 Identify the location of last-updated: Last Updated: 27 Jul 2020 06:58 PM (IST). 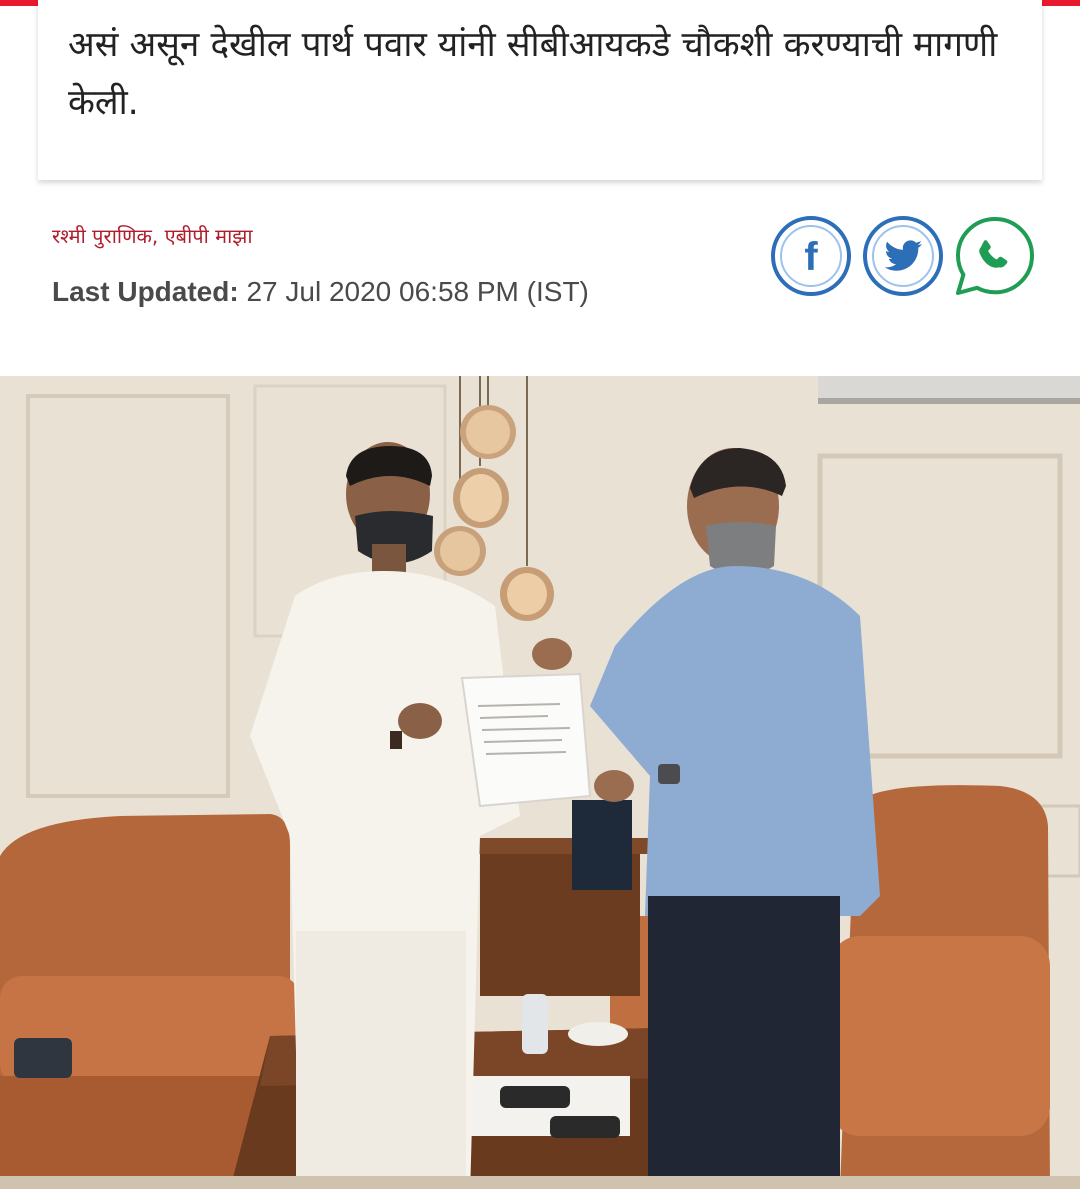
(320, 292).